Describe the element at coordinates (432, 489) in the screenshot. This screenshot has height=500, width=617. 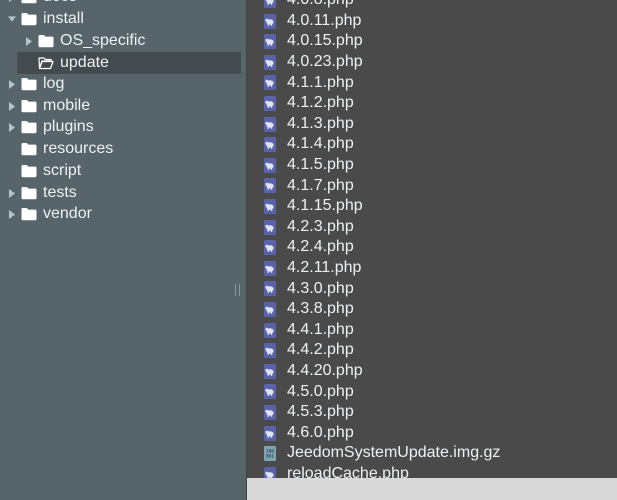
I see `horizontal-scrollbar` at that location.